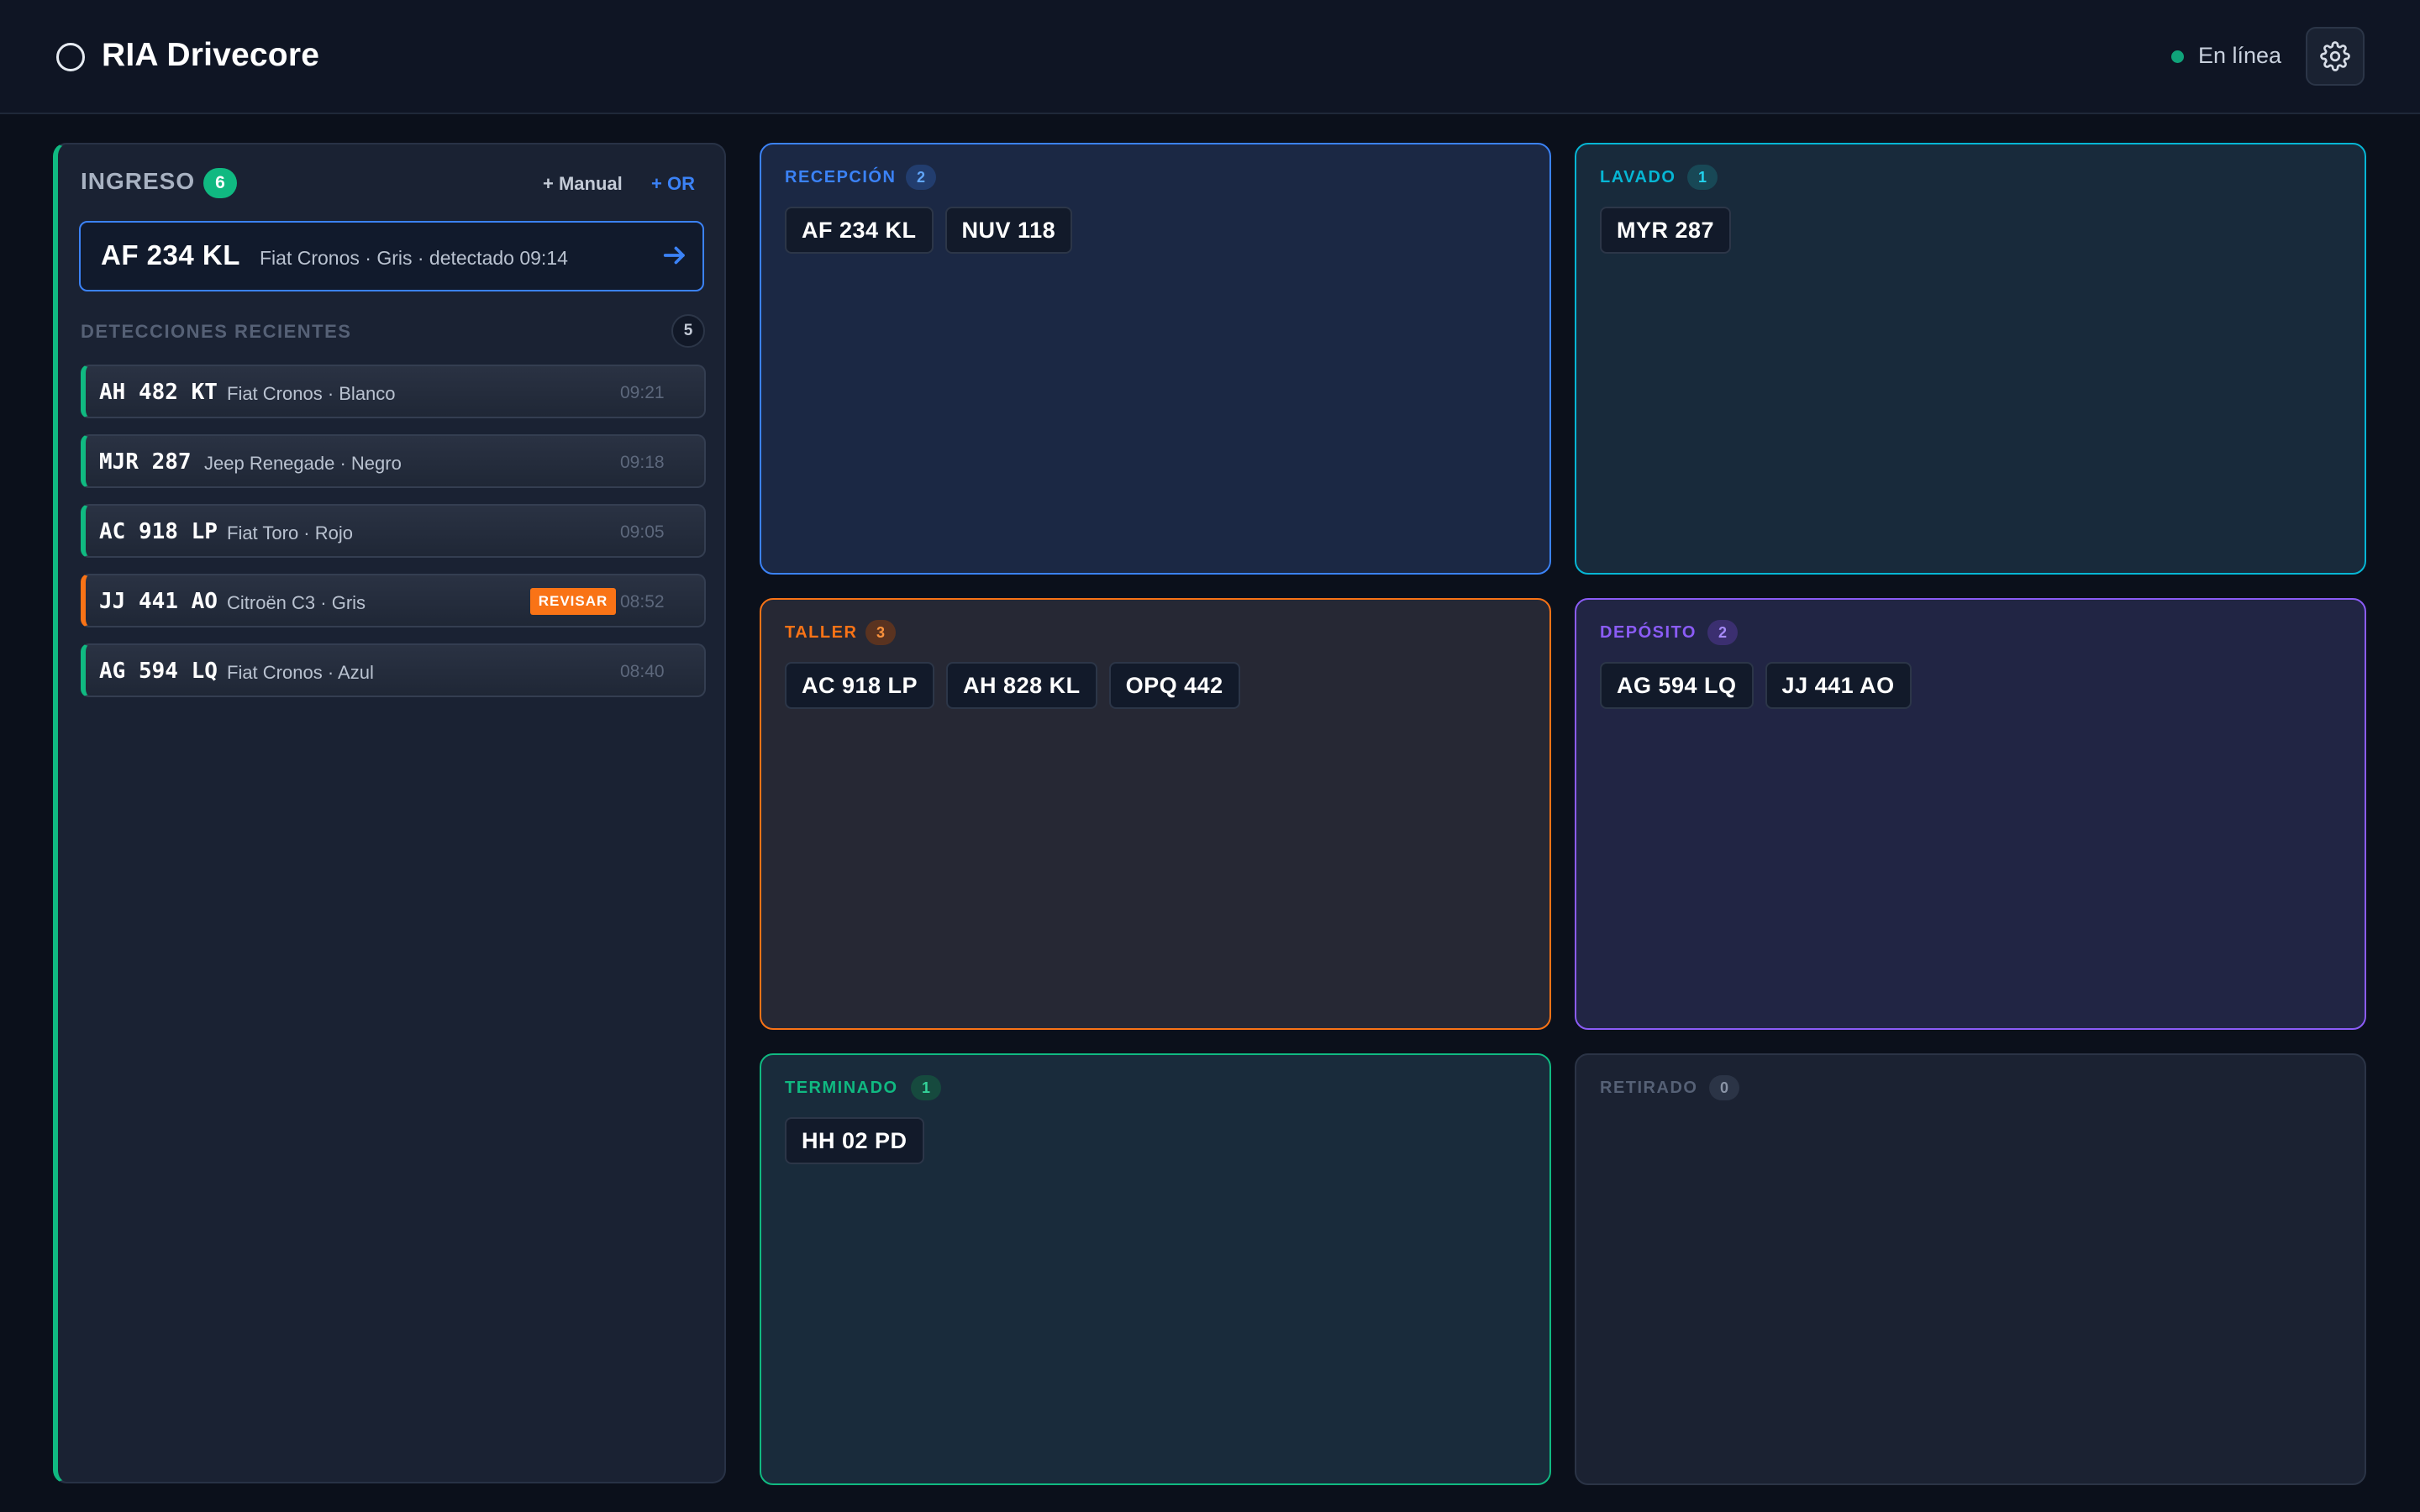 The width and height of the screenshot is (2420, 1512). What do you see at coordinates (303, 463) in the screenshot?
I see `detection-description: Jeep Renegade · Negro` at bounding box center [303, 463].